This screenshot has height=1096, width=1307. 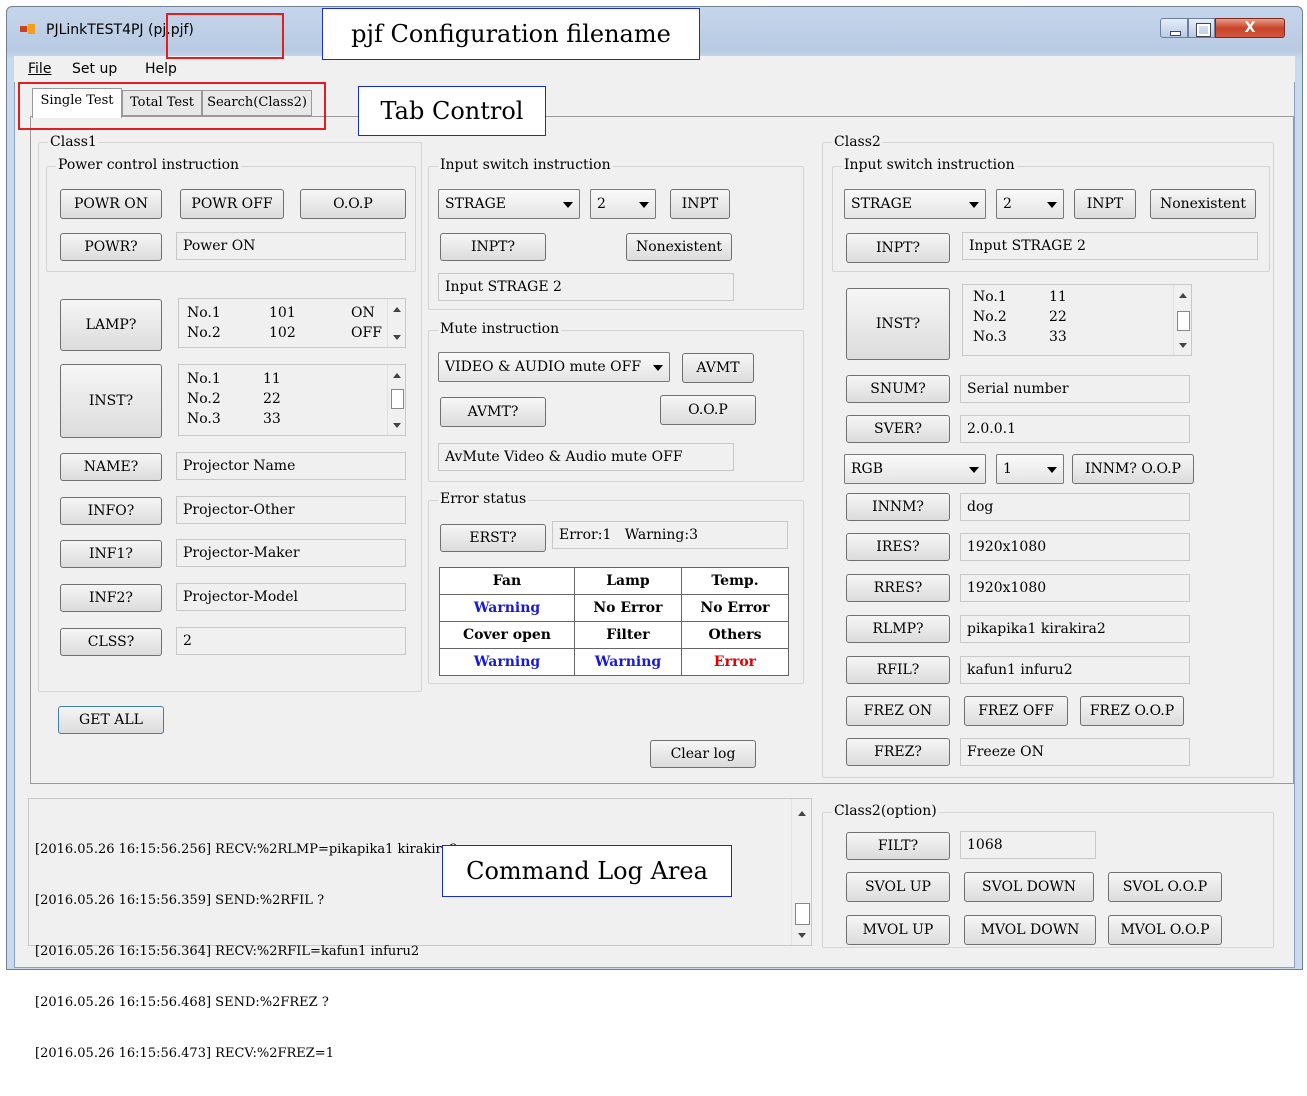 What do you see at coordinates (493, 247) in the screenshot?
I see `inpt-query-button: INPT?` at bounding box center [493, 247].